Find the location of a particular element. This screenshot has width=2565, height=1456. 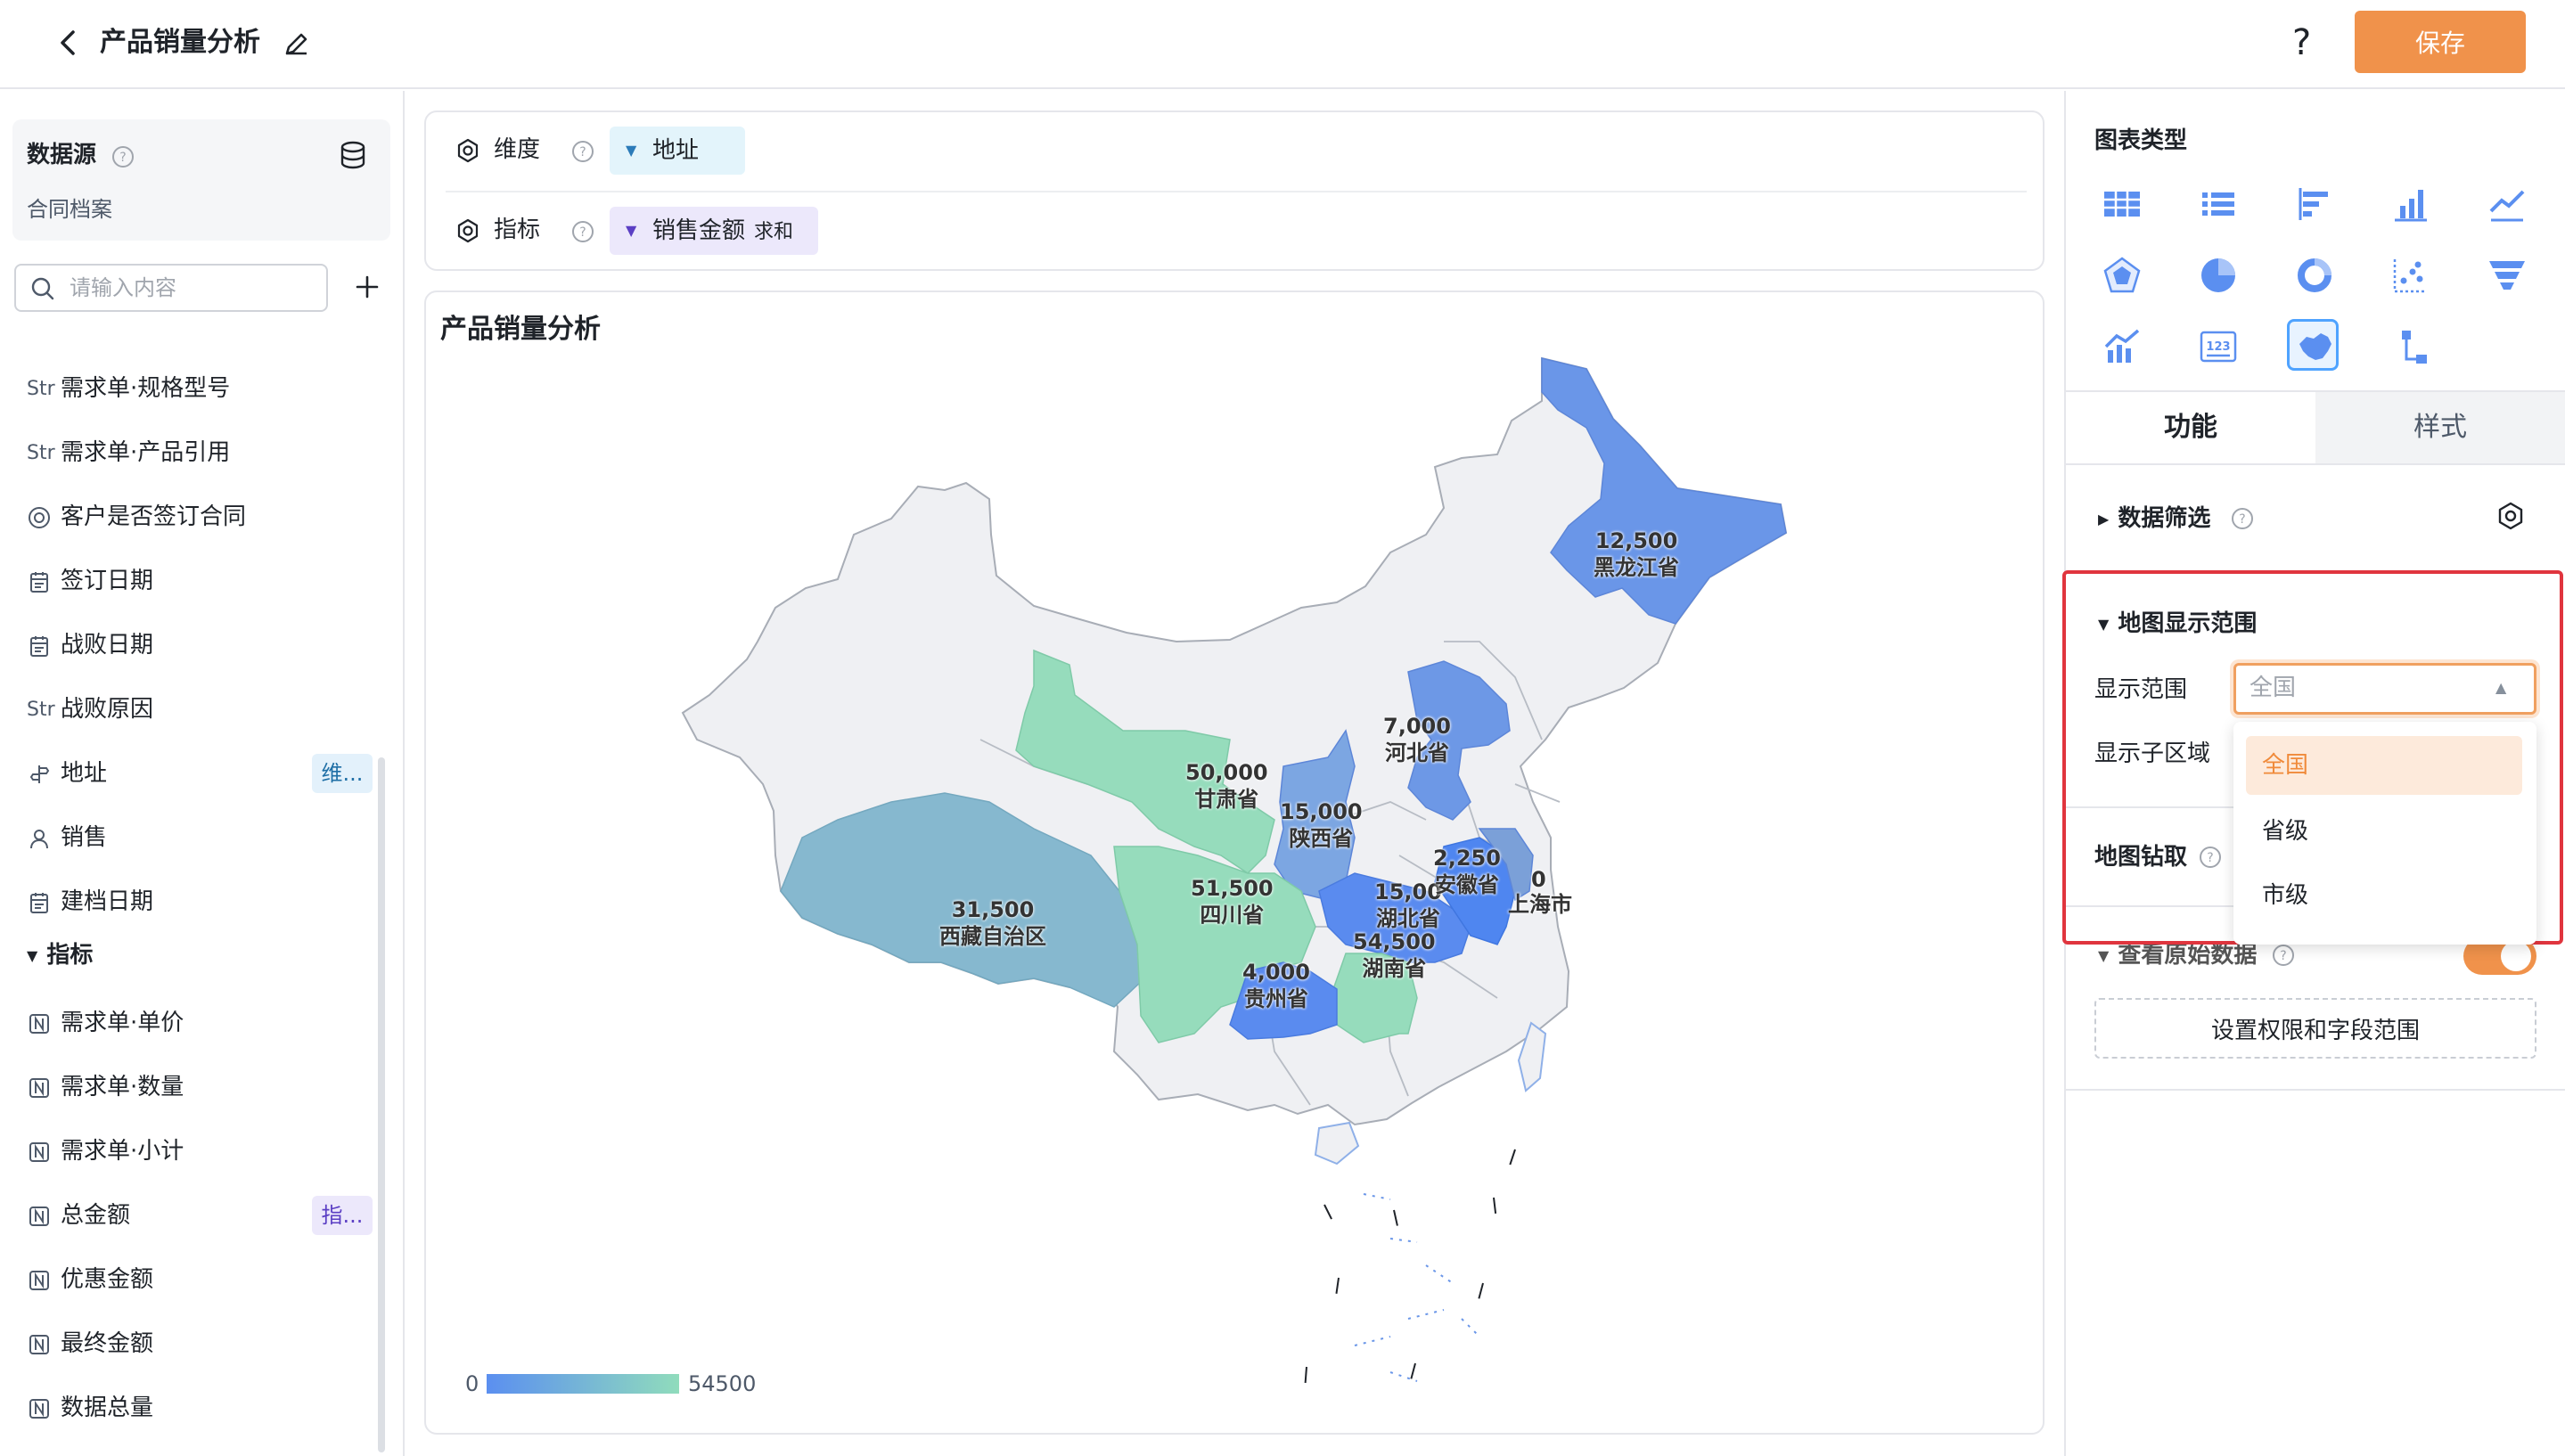

metric-pill: ▼ 销售金额 求和 is located at coordinates (714, 231).